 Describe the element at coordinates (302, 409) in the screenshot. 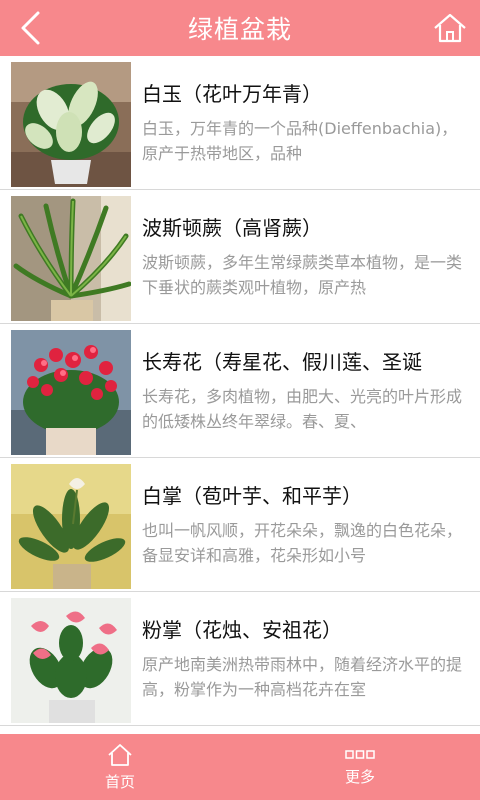

I see `item-description: 长寿花，多肉植物，由肥大、光亮的叶片形成的低矮株丛终年翠绿。春、夏、` at that location.